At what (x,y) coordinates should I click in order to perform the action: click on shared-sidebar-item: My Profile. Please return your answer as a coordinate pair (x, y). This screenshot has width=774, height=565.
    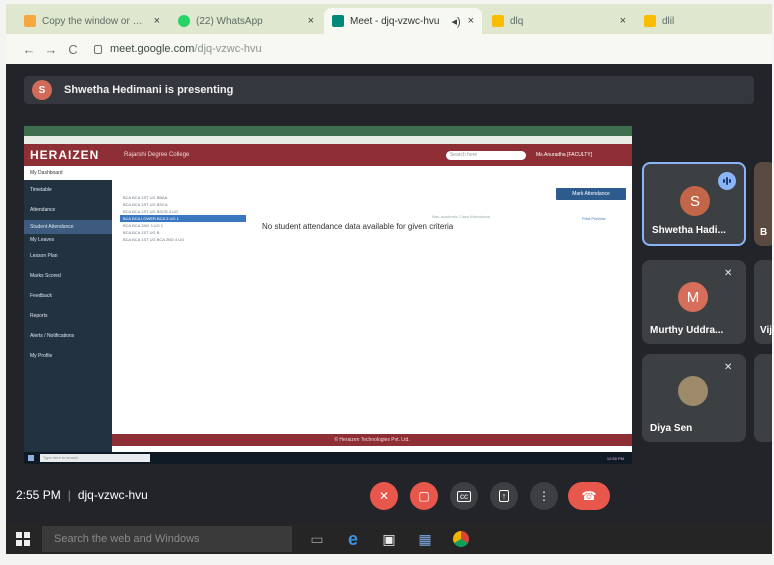
    Looking at the image, I should click on (41, 356).